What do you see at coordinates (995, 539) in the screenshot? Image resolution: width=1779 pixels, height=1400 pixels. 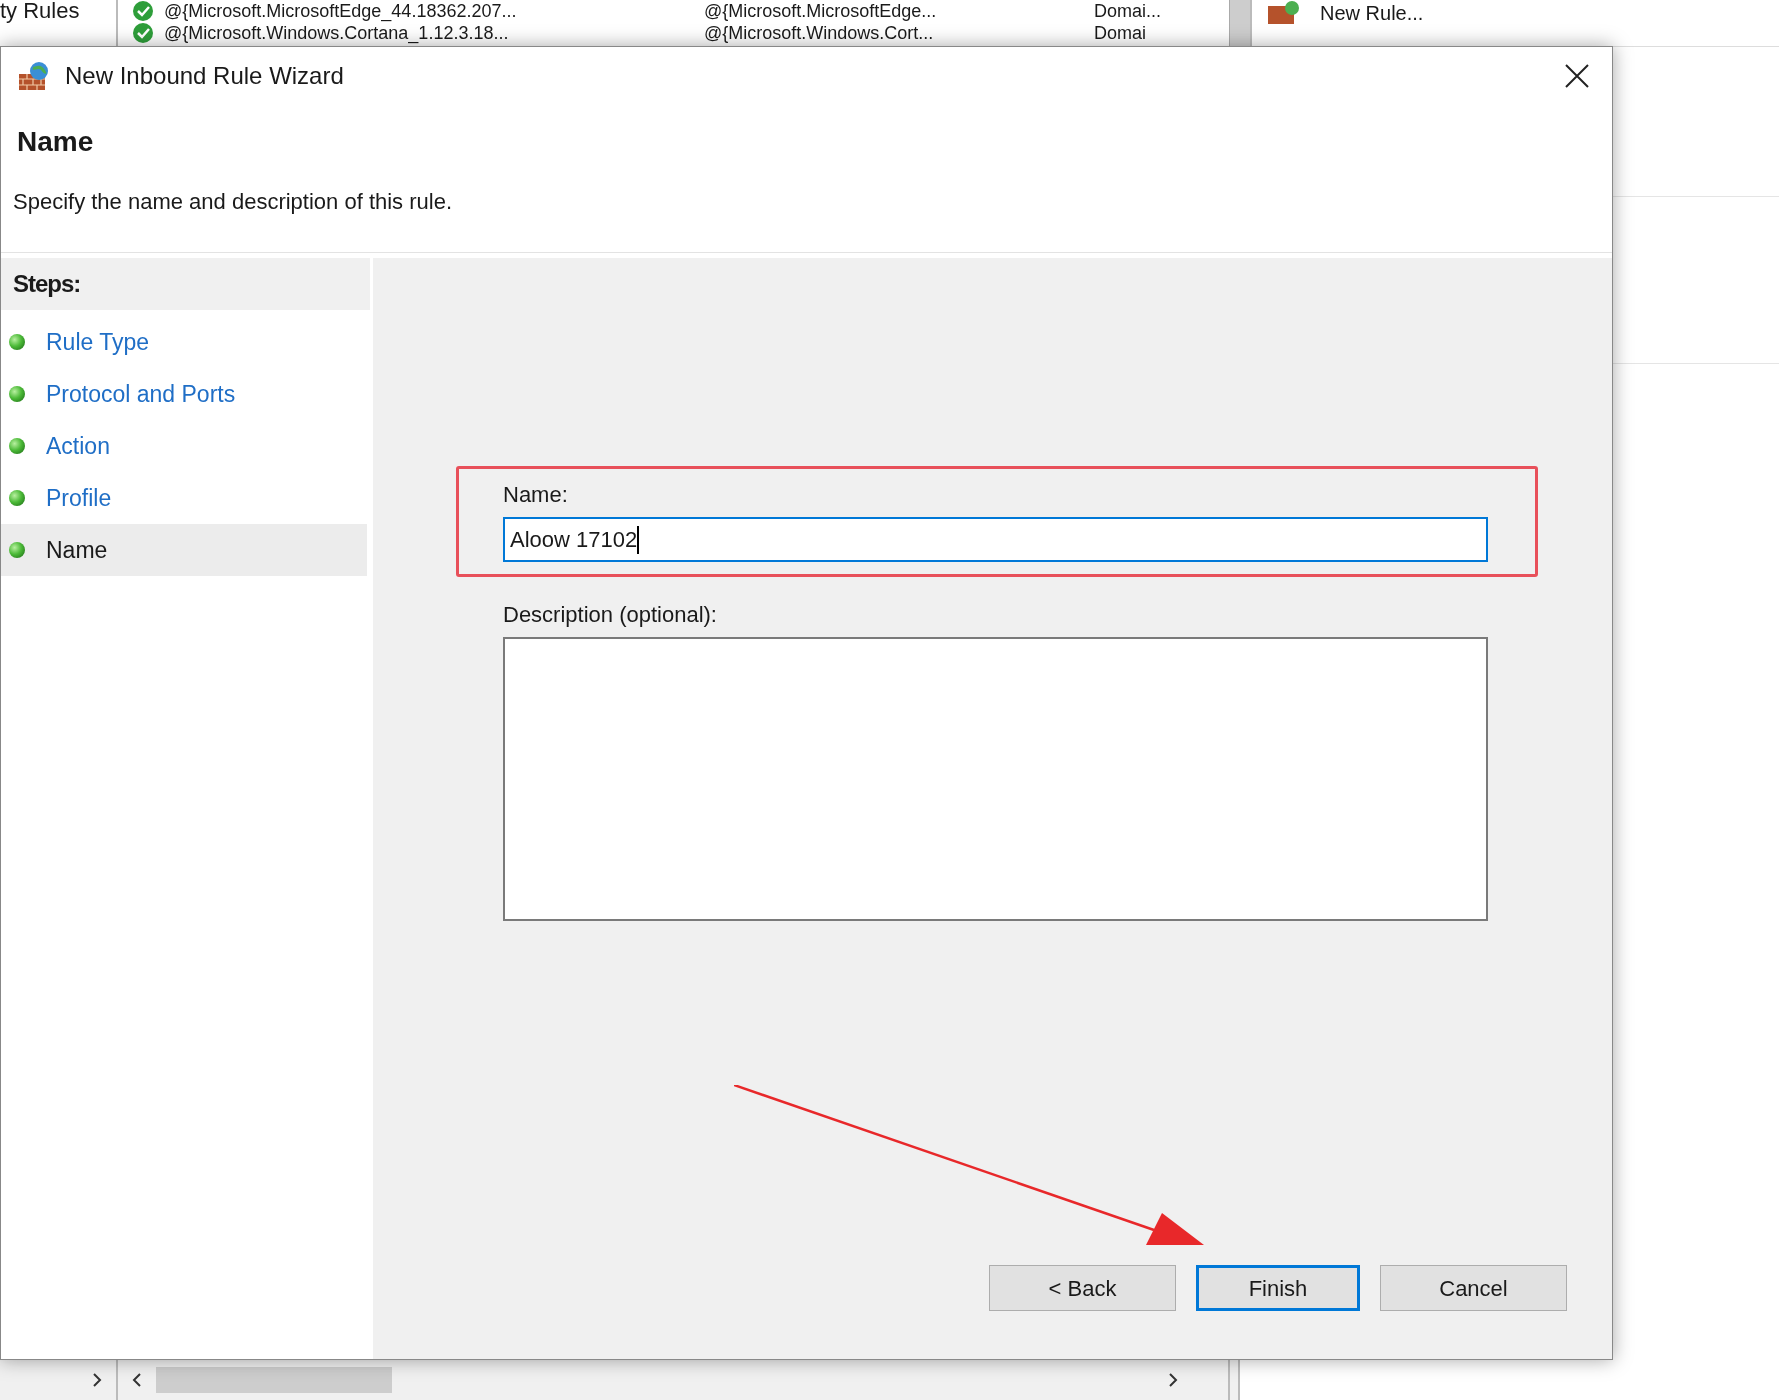 I see `name-field: Aloow 17102` at bounding box center [995, 539].